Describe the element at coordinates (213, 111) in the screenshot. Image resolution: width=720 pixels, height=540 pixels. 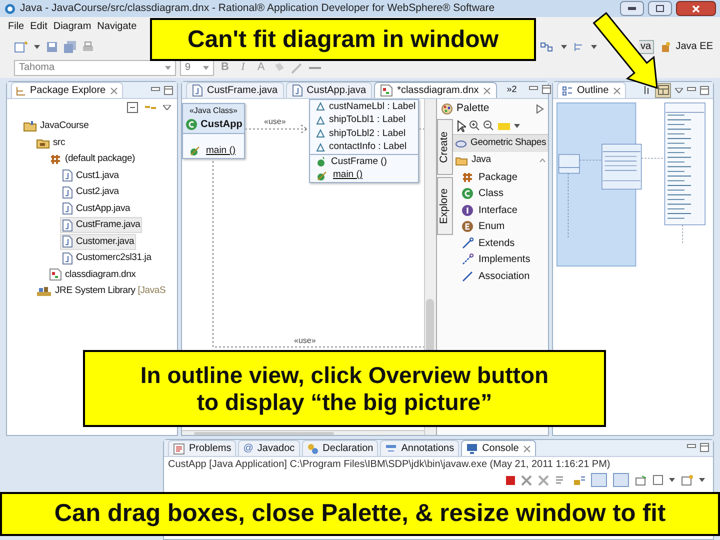
I see `stereotype-label: «Java Class»` at that location.